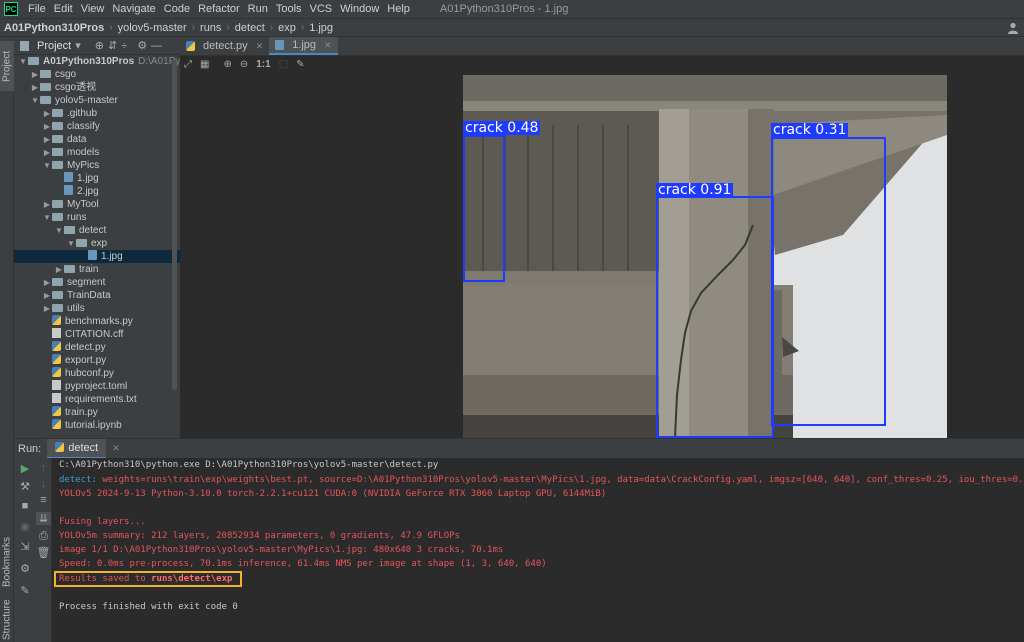  Describe the element at coordinates (219, 9) in the screenshot. I see `menu-refactor: Refactor` at that location.